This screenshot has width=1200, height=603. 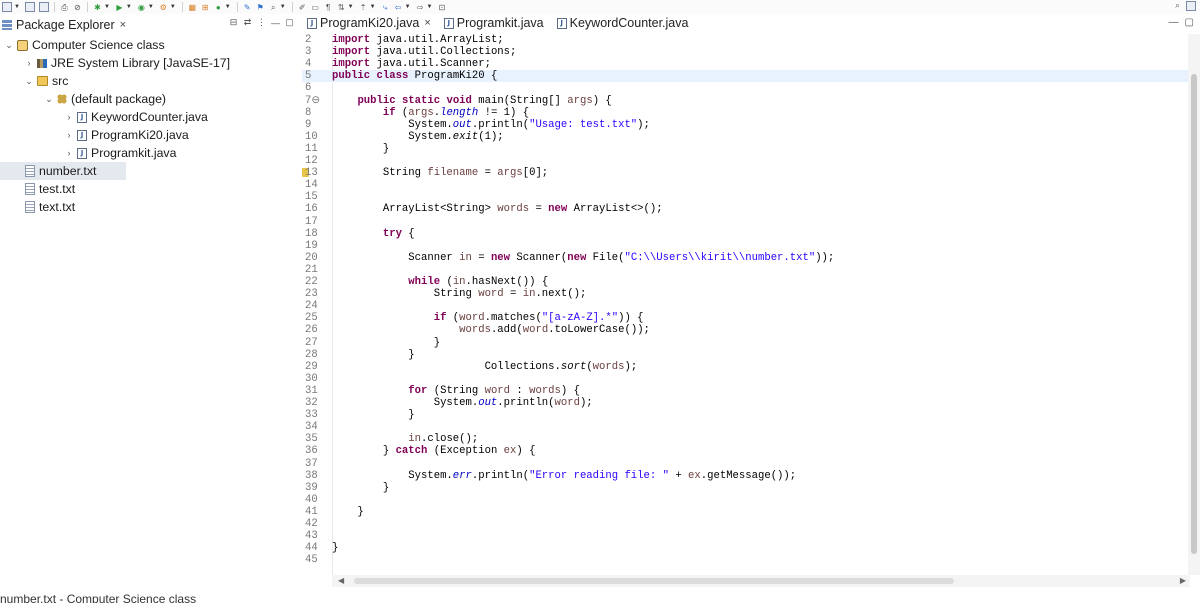 I want to click on close-package-explorer-button: ×, so click(x=123, y=25).